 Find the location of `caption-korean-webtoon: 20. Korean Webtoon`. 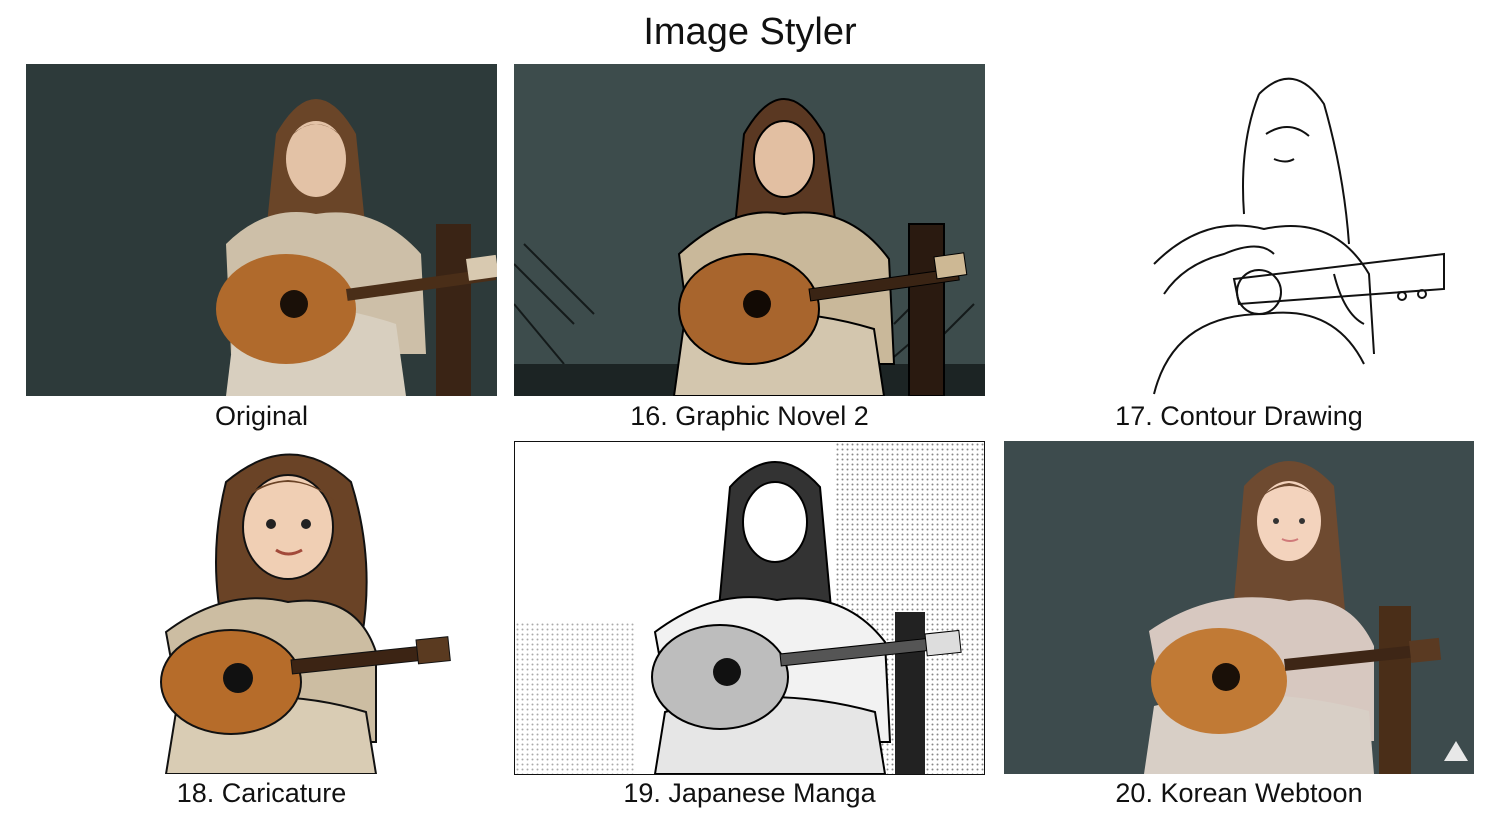

caption-korean-webtoon: 20. Korean Webtoon is located at coordinates (1239, 793).